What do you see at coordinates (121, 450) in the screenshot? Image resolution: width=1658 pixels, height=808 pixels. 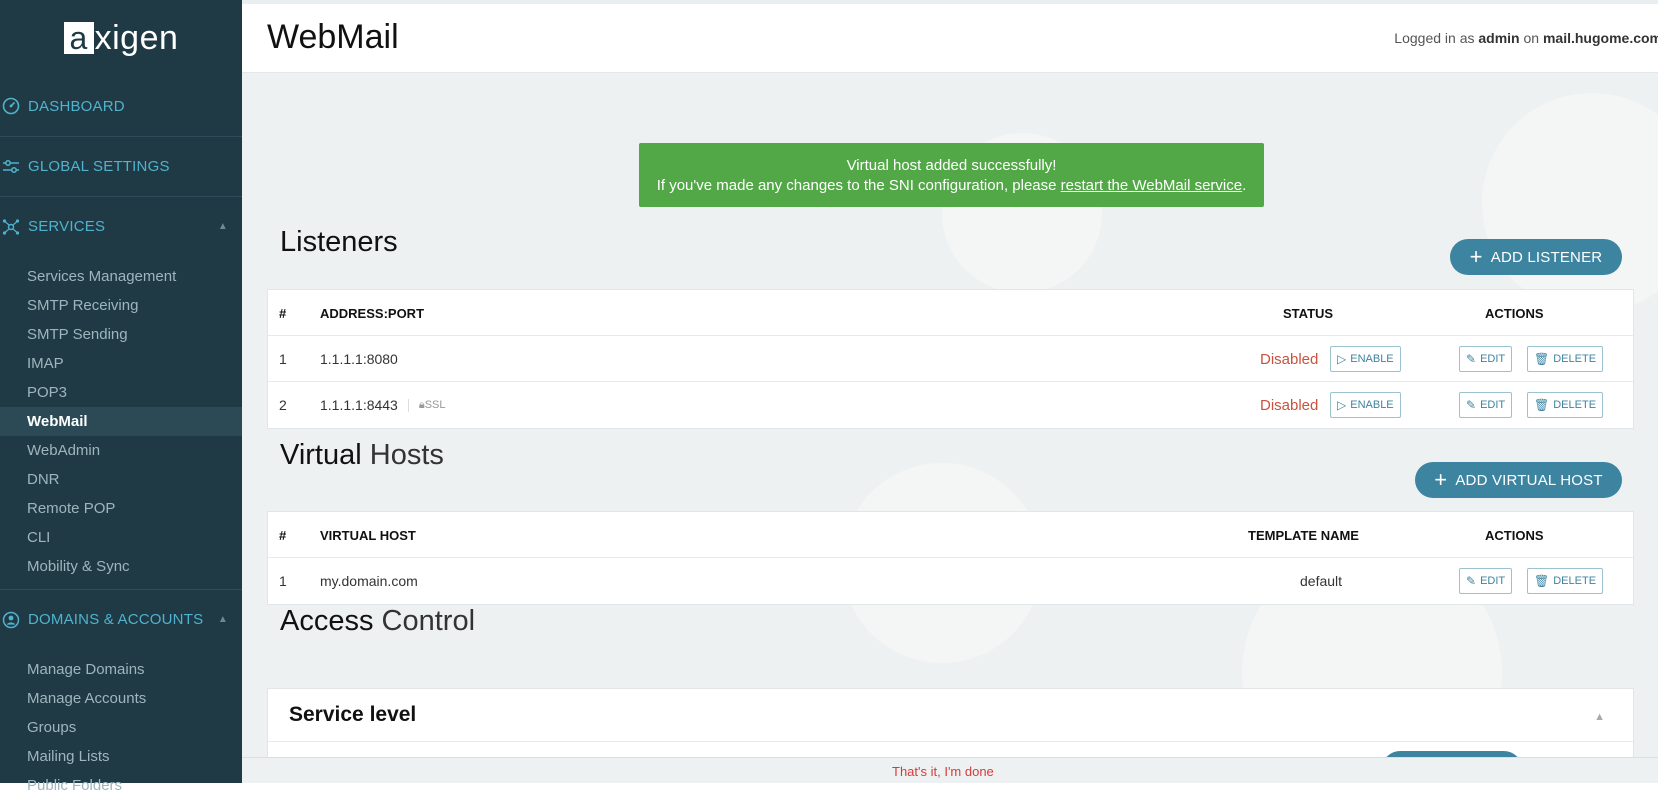 I see `sidebar-item-webadmin: WebAdmin` at bounding box center [121, 450].